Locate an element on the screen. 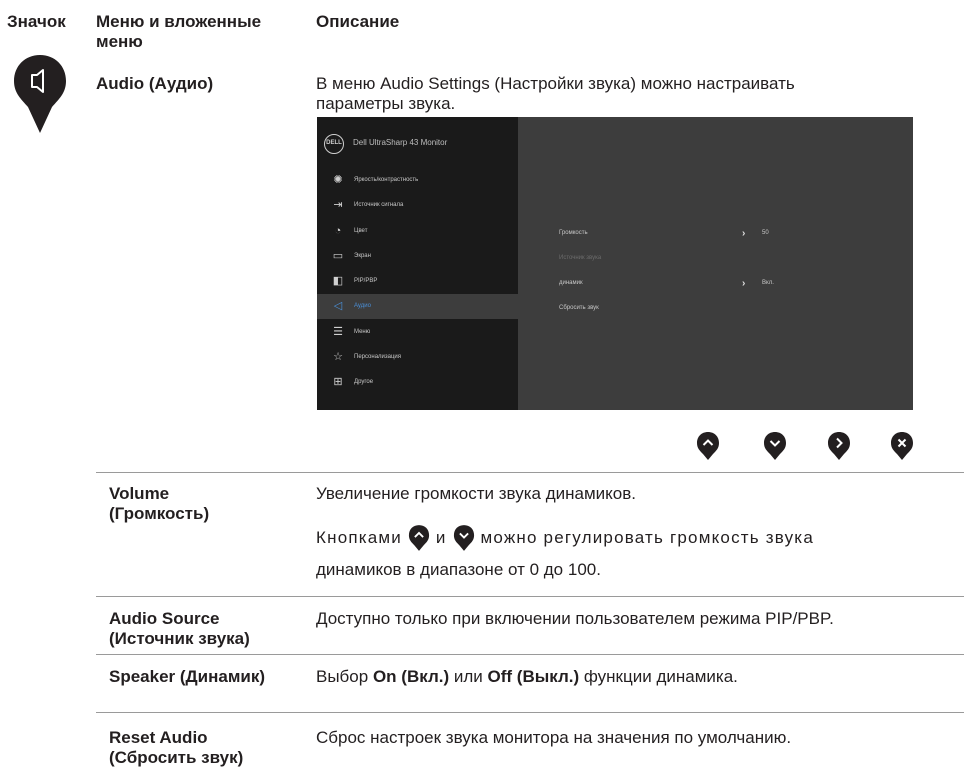 The height and width of the screenshot is (771, 964). osd-sub-volume: Громкость is located at coordinates (573, 233).